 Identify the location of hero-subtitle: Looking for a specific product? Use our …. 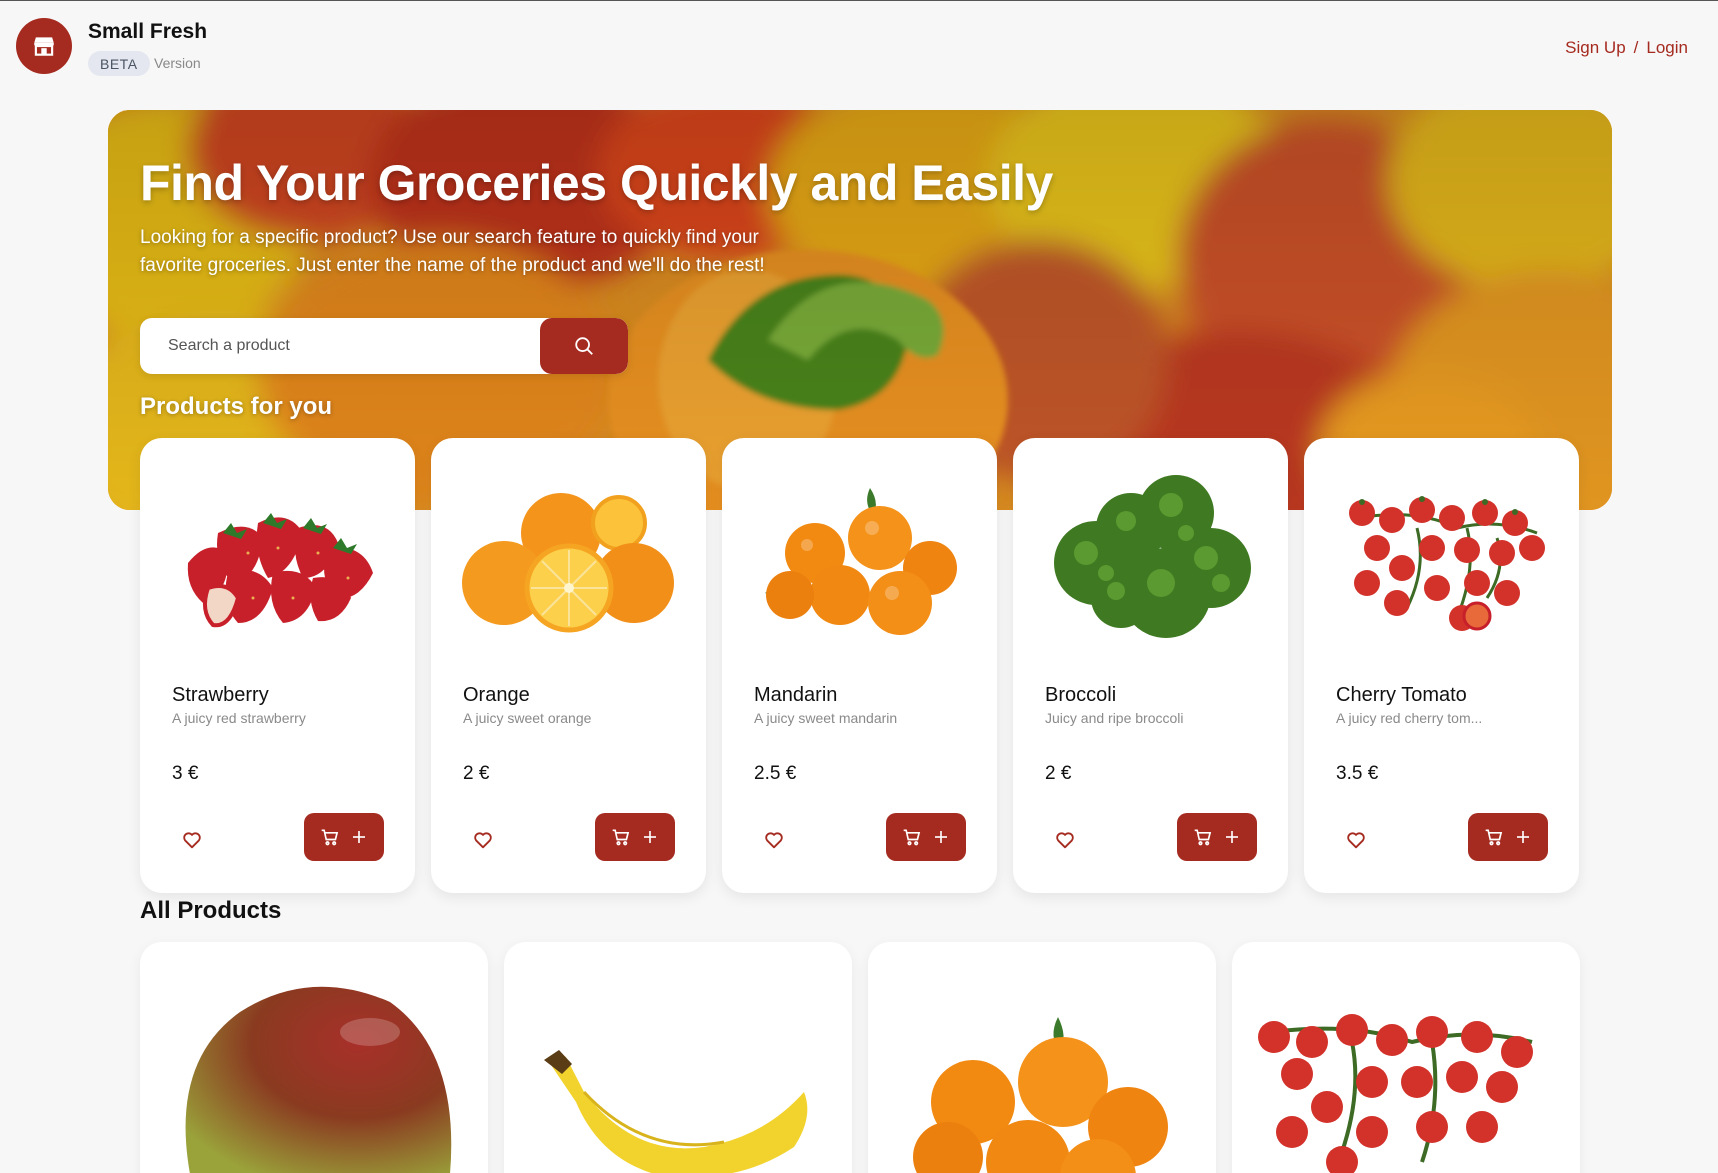
(452, 251).